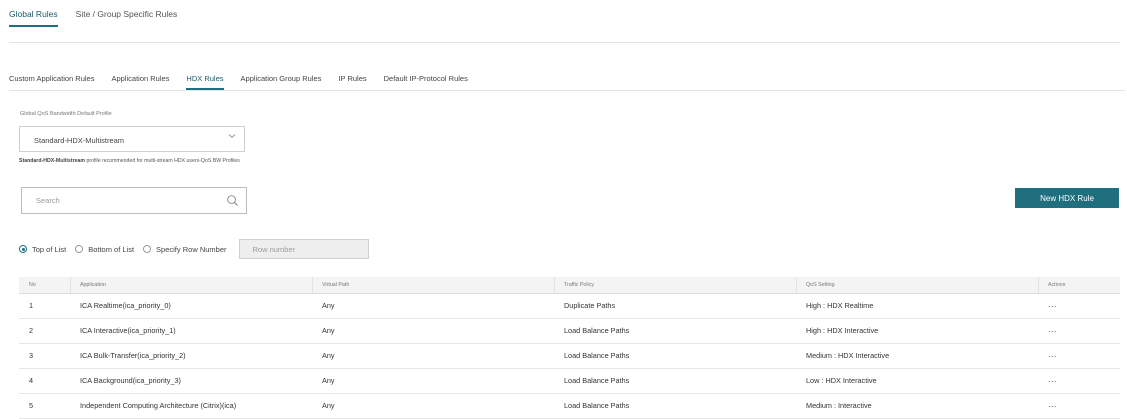 The width and height of the screenshot is (1127, 419). I want to click on search-input, so click(124, 200).